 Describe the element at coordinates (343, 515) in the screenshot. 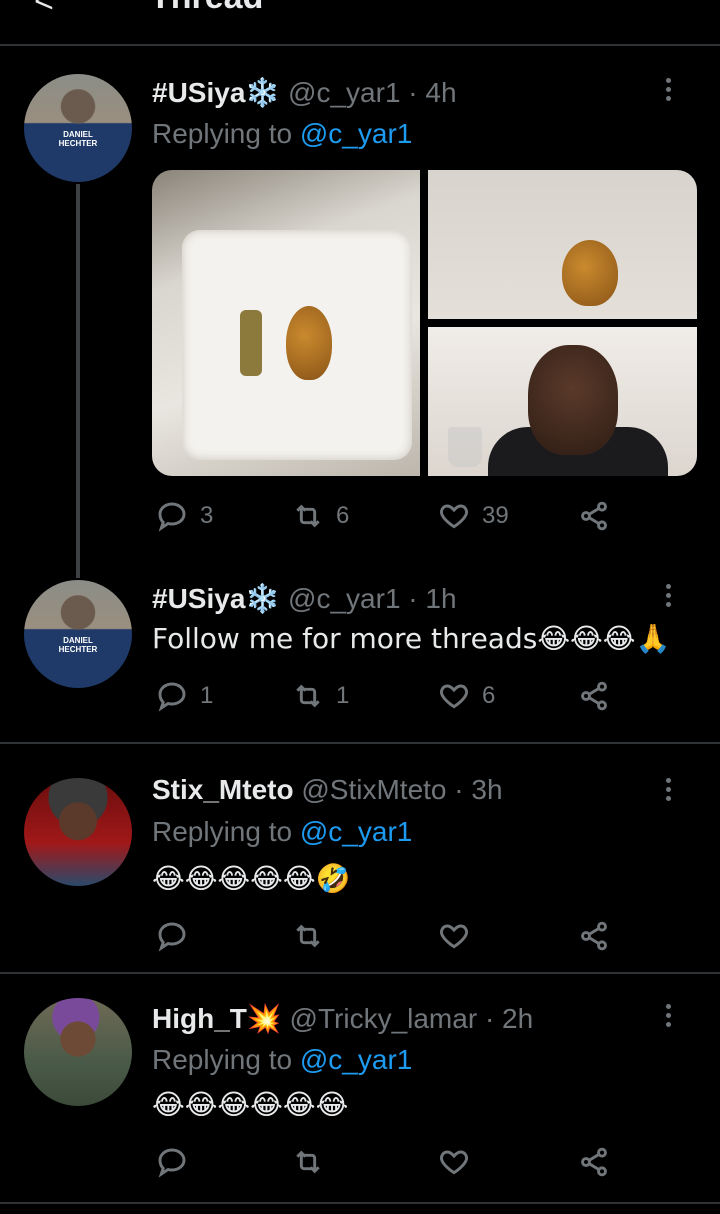

I see `retweet-count: 6` at that location.